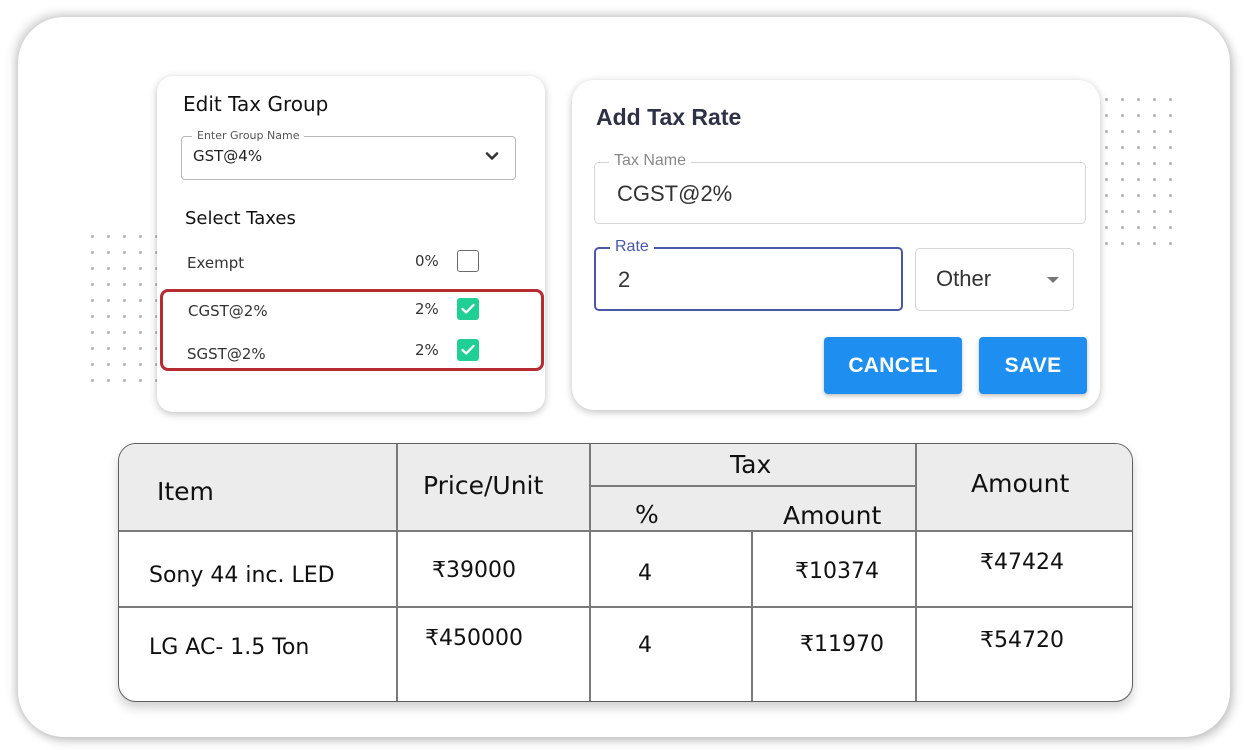 This screenshot has width=1250, height=750. What do you see at coordinates (474, 570) in the screenshot?
I see `cell-price: ₹39000` at bounding box center [474, 570].